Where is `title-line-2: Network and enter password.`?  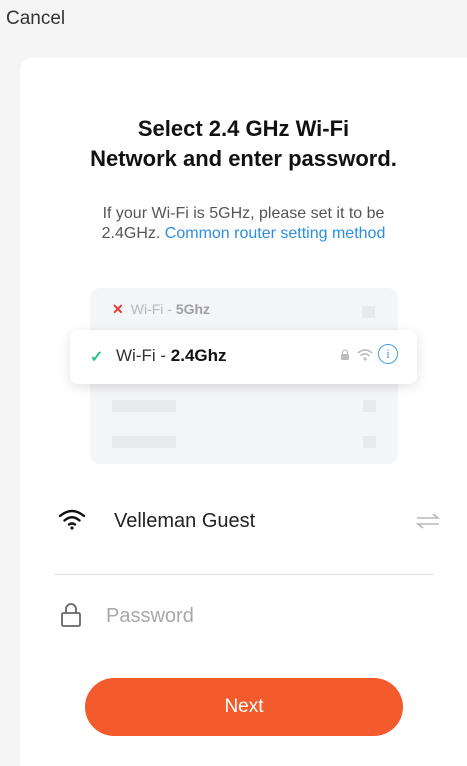
title-line-2: Network and enter password. is located at coordinates (243, 158).